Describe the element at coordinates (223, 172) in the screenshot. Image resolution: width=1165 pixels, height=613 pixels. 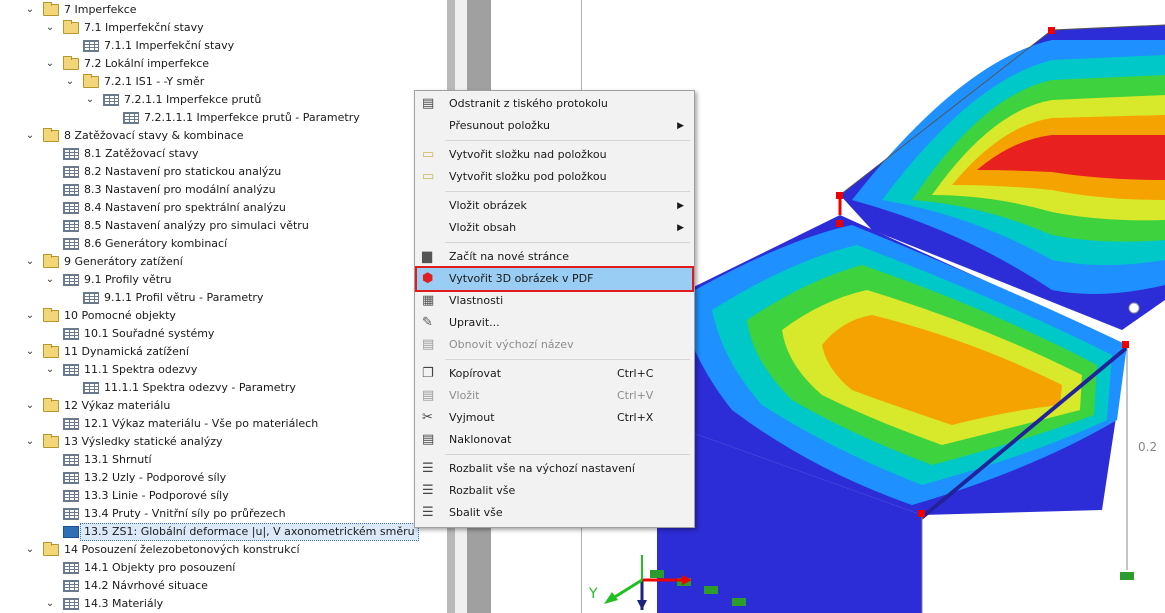
I see `tree-item: 8.2 Nastavení pro statickou analýzu` at that location.